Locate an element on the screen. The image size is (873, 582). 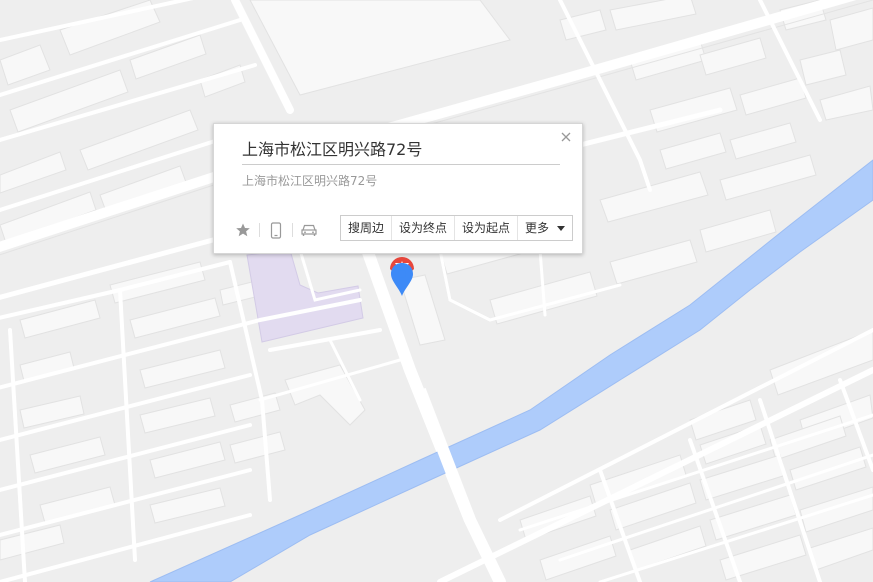
car-icon is located at coordinates (309, 230).